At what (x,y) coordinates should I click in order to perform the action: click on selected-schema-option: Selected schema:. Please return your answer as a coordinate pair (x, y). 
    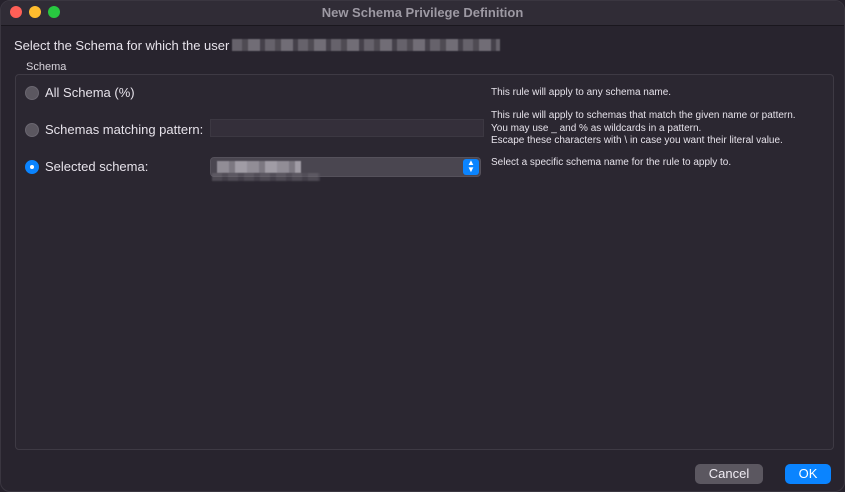
    Looking at the image, I should click on (86, 166).